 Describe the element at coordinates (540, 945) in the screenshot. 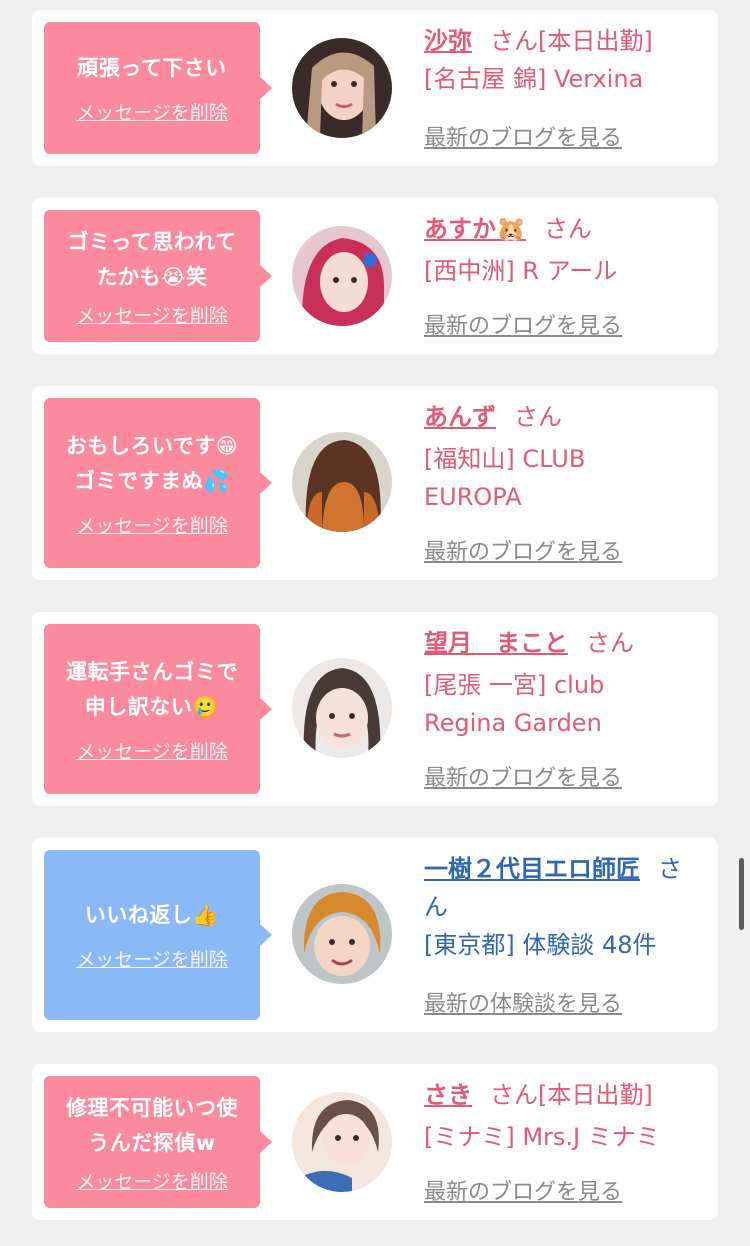

I see `user-region-review-count: [東京都] 体験談 48件` at that location.